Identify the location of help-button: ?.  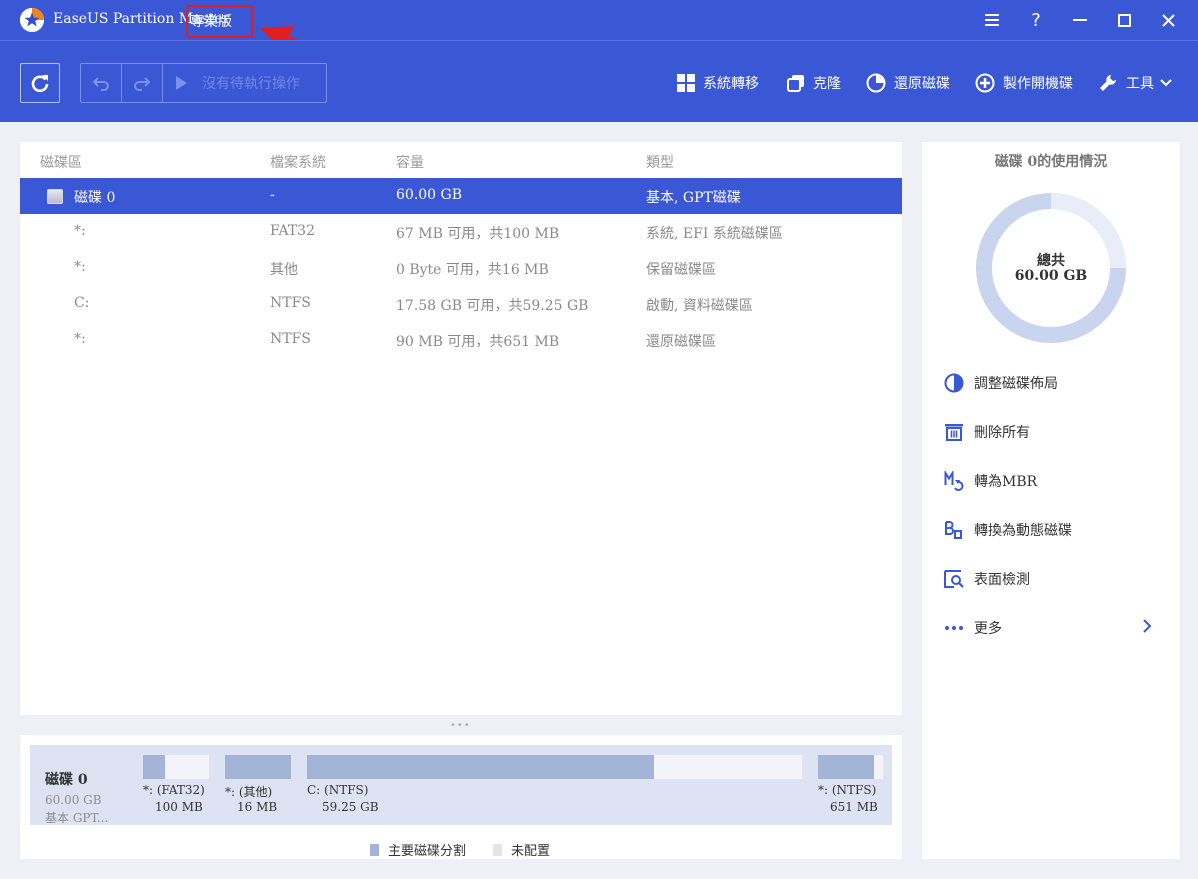
(1036, 20).